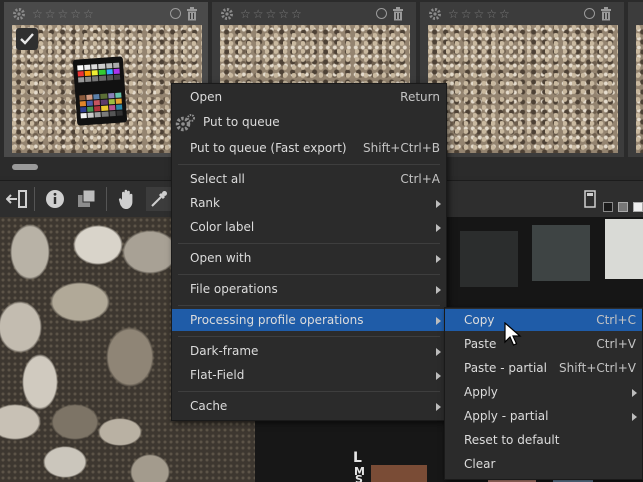  I want to click on menu-item-open-with: Open with, so click(309, 258).